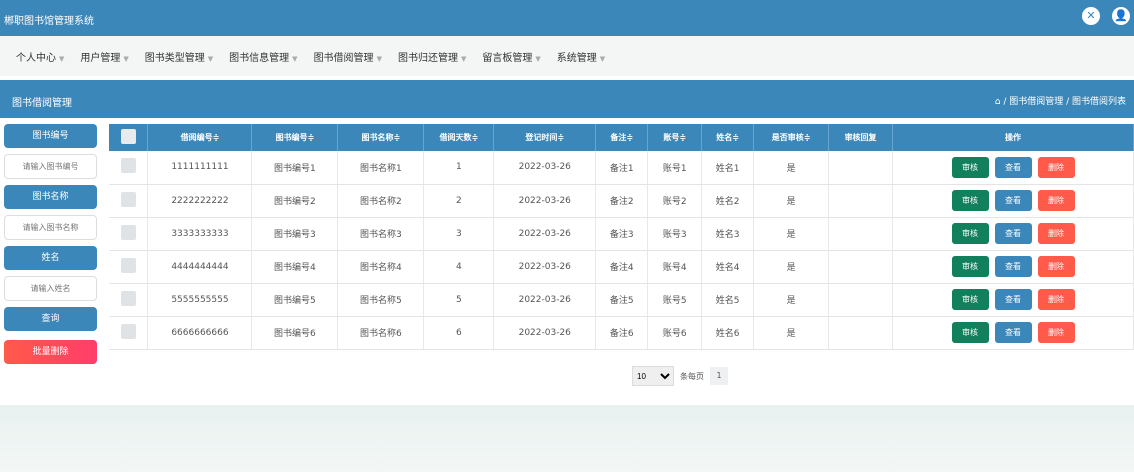 The height and width of the screenshot is (472, 1134). I want to click on query-button: 查询, so click(50, 319).